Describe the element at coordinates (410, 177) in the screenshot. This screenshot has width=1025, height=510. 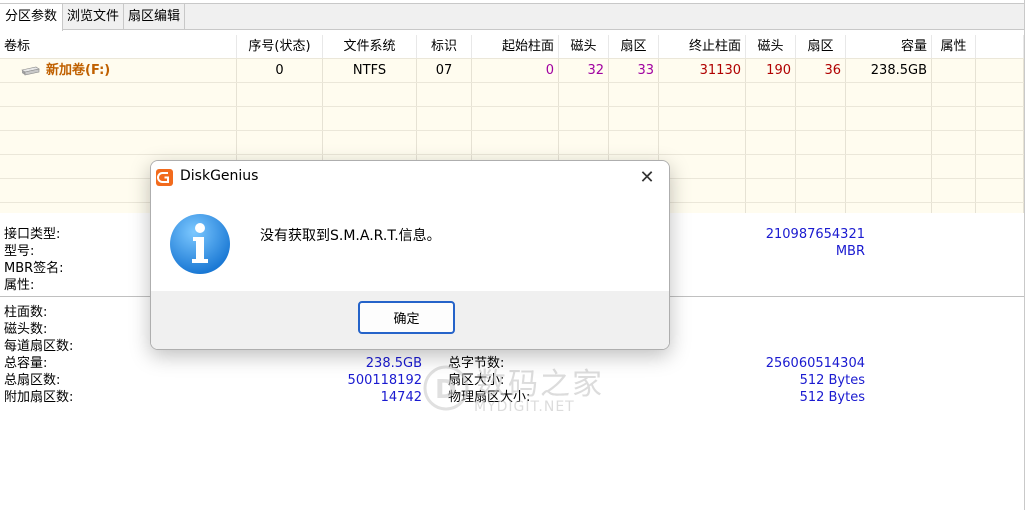
I see `dialog-titlebar: DiskGenius ✕` at that location.